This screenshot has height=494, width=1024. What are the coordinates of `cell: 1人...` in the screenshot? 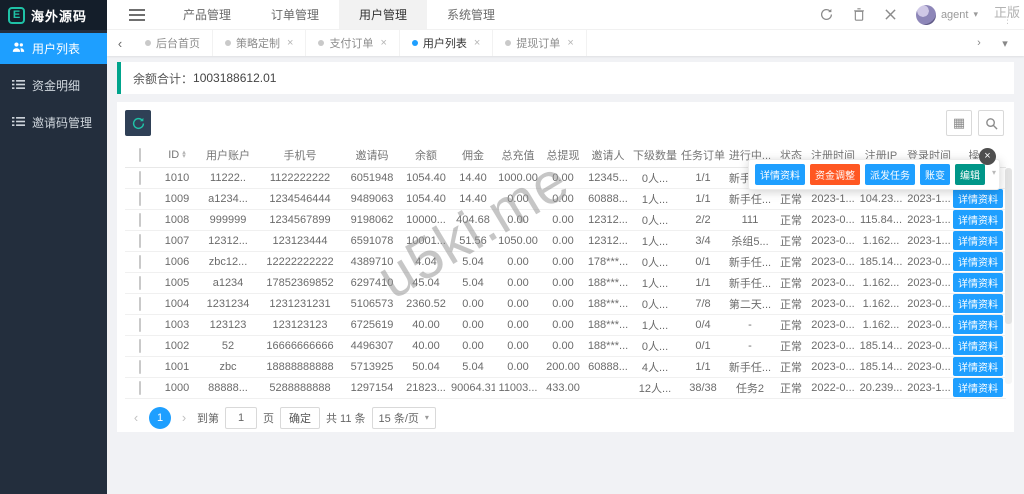 It's located at (655, 199).